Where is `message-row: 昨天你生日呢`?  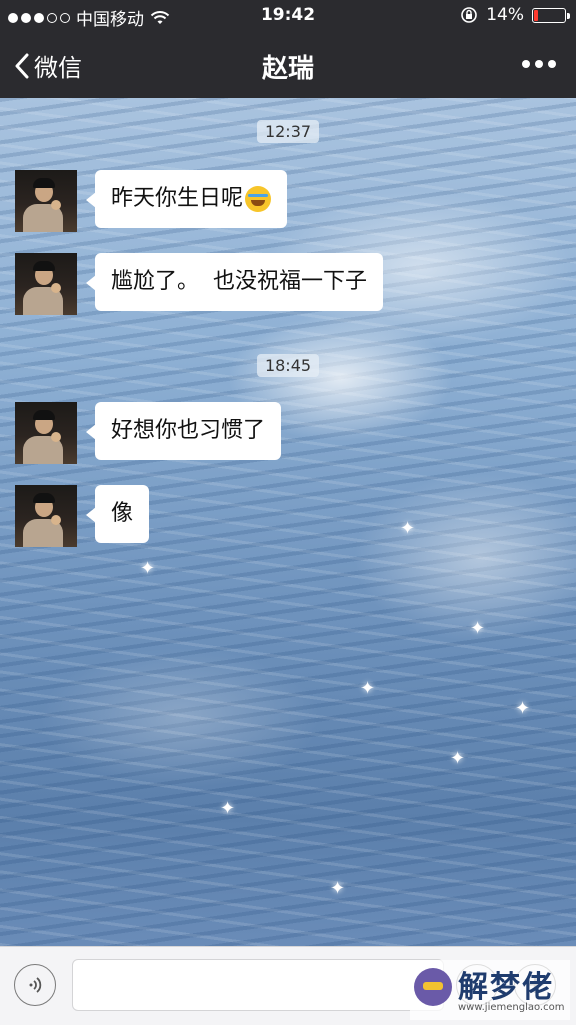
message-row: 昨天你生日呢 is located at coordinates (151, 201).